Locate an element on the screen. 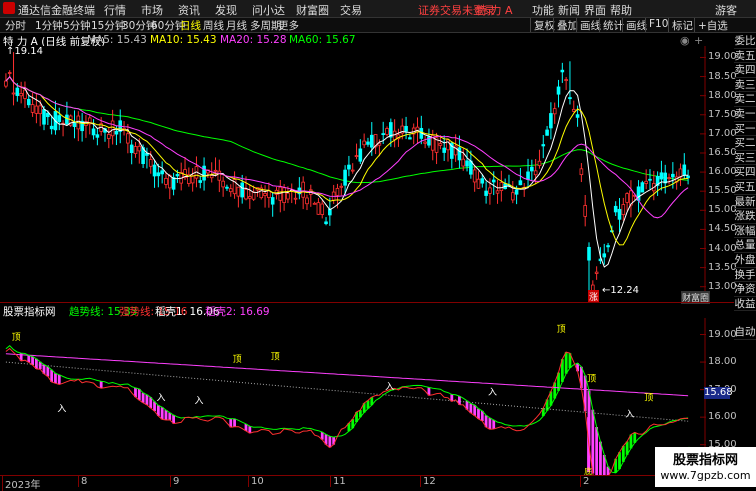  menu-news: 资讯 is located at coordinates (189, 10).